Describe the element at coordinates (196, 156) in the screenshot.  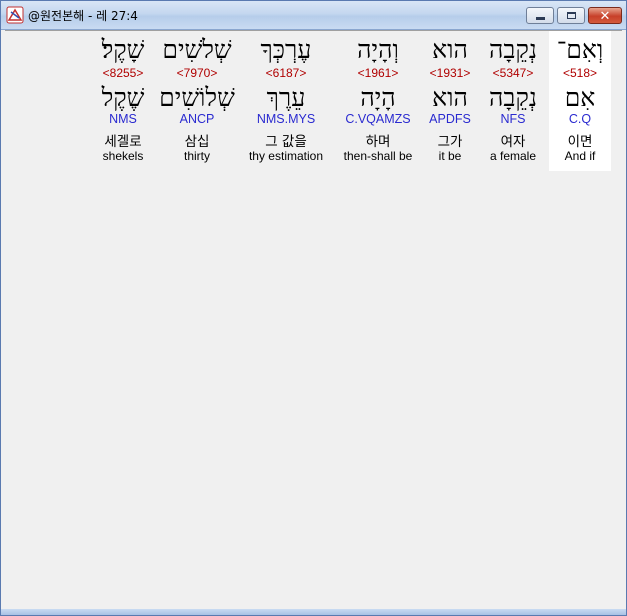
I see `english-gloss: thirty` at that location.